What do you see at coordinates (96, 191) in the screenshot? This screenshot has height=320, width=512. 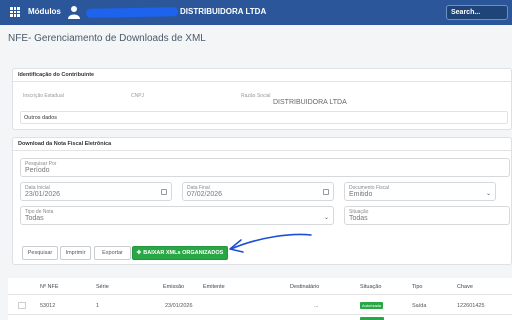 I see `data-inicial-field: Data Inicial 23/01/2026` at bounding box center [96, 191].